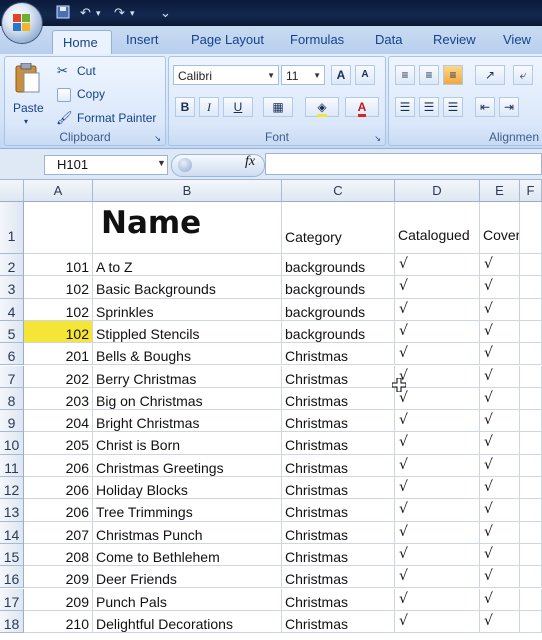 The width and height of the screenshot is (542, 640). I want to click on column-header: F, so click(531, 191).